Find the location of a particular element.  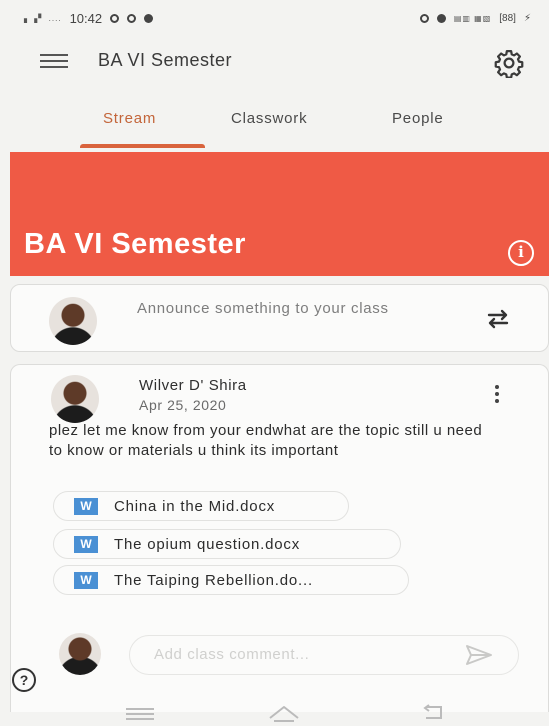

back-icon is located at coordinates (433, 712).